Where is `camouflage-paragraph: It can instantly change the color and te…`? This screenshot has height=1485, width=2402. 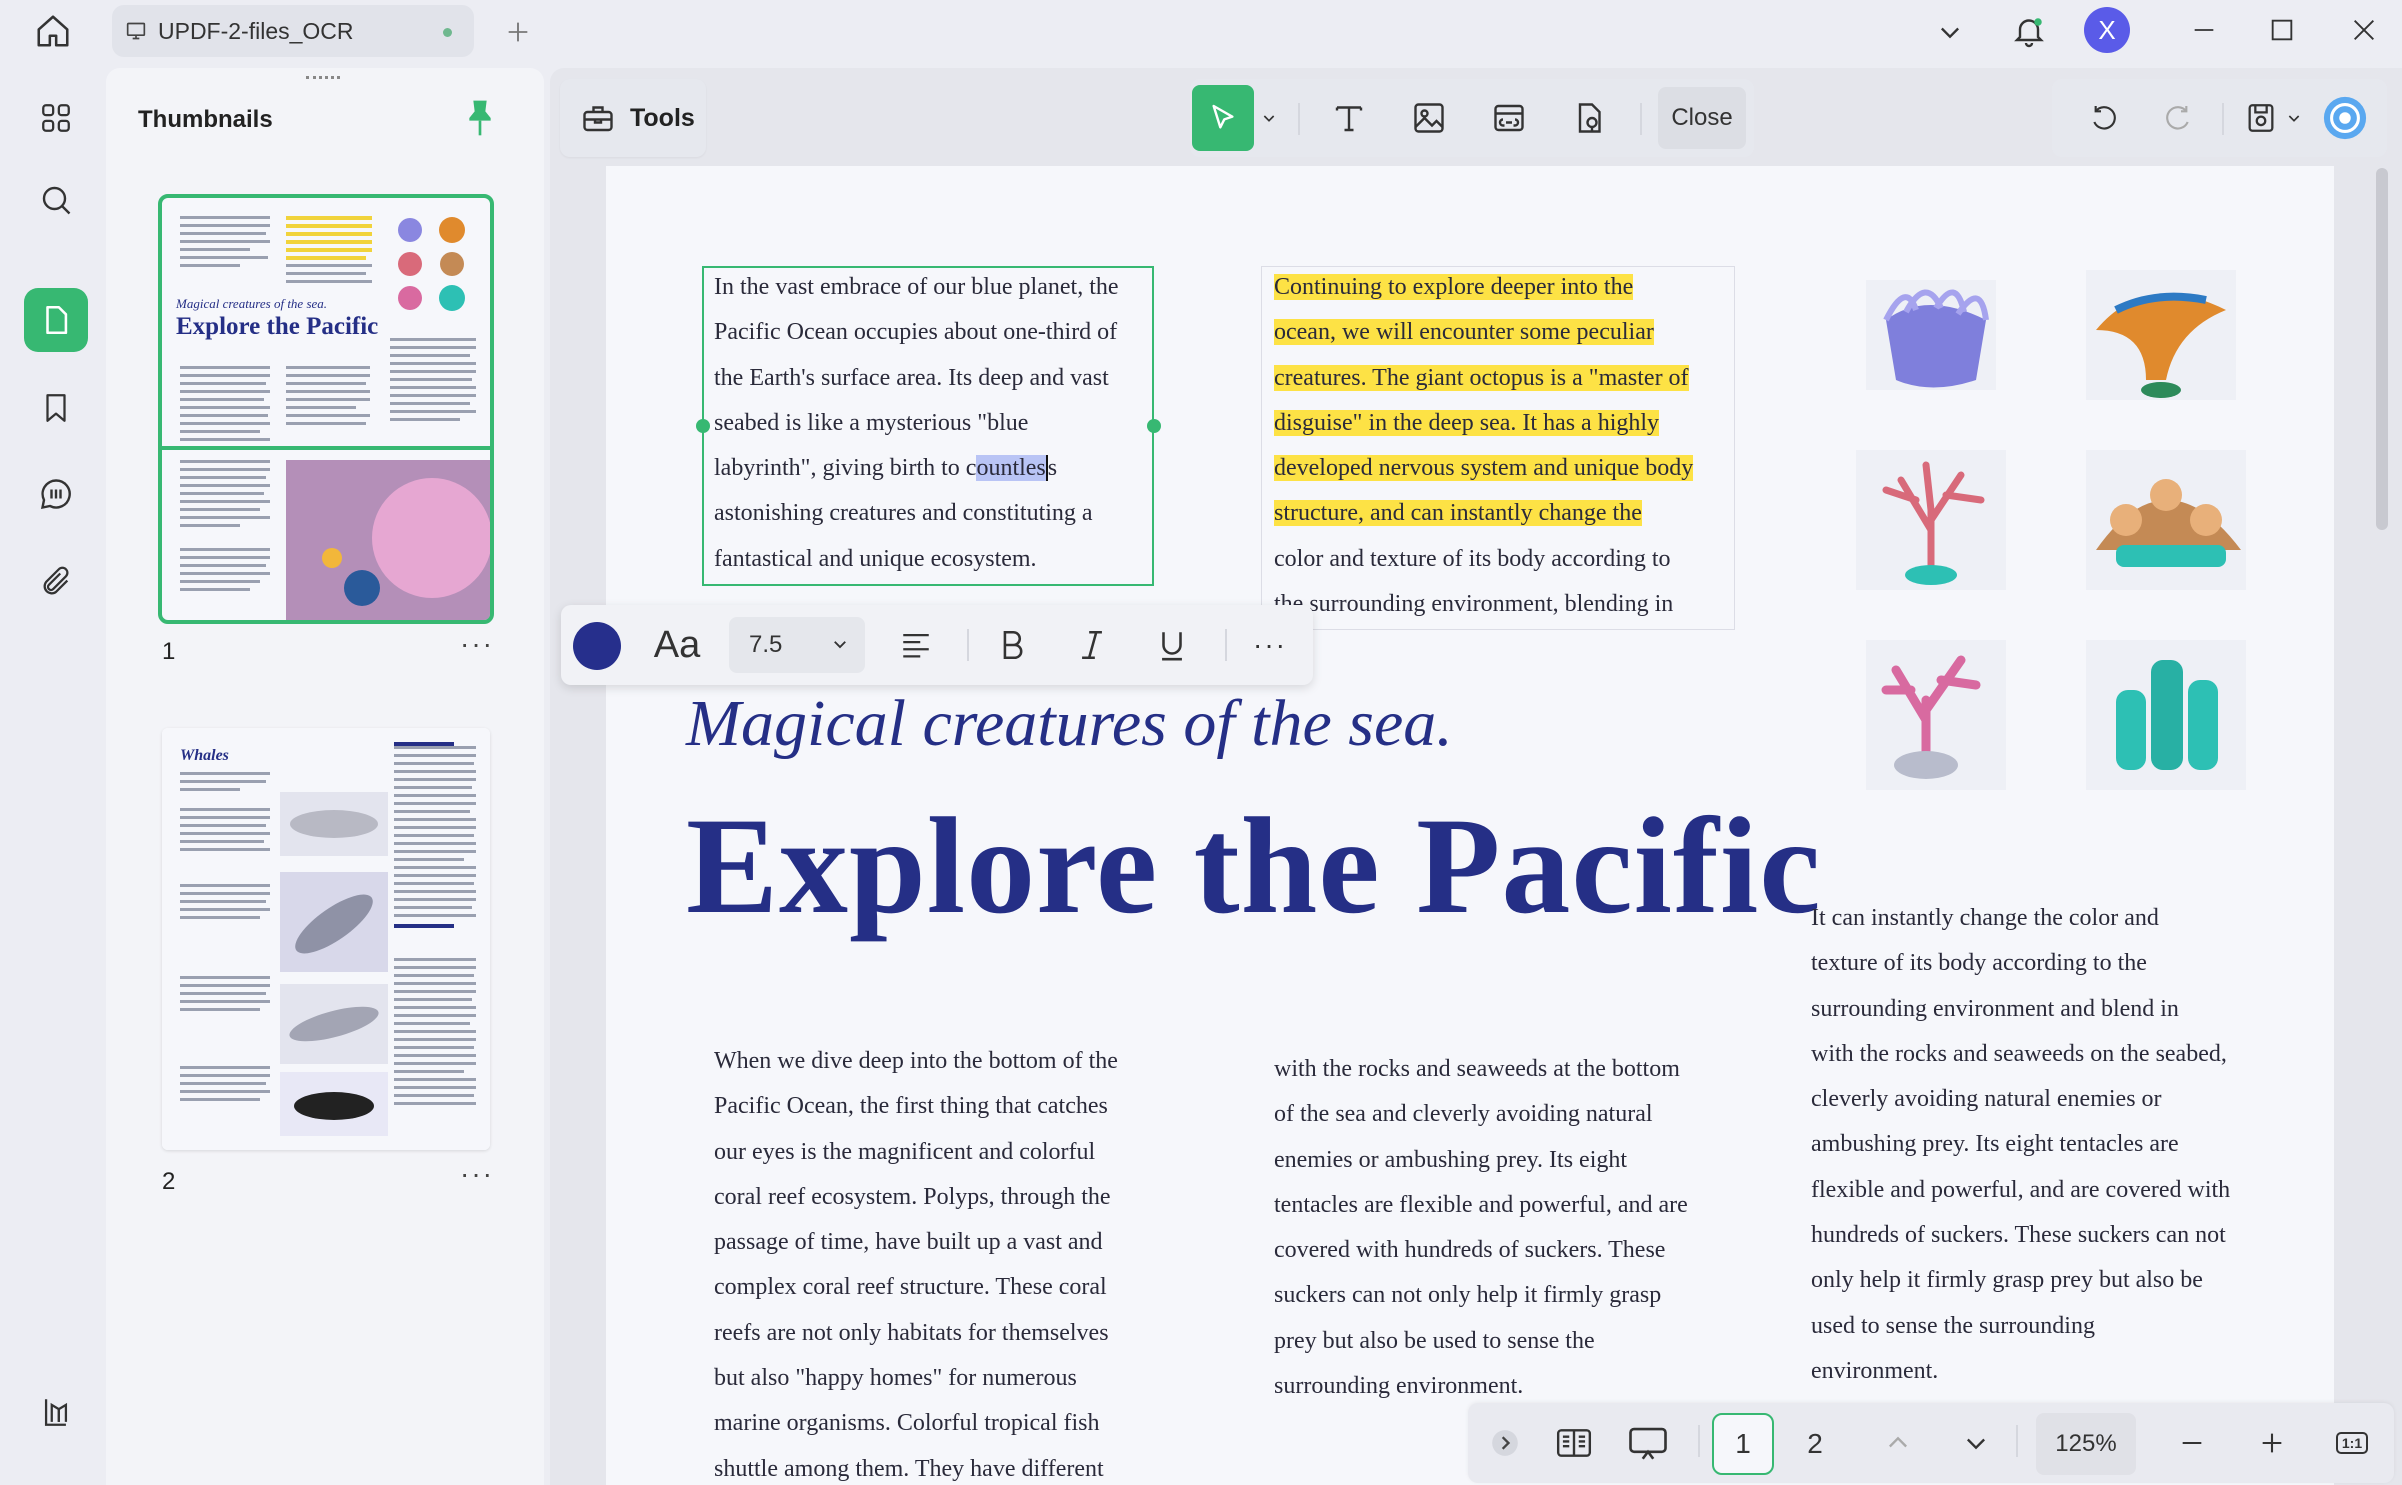 camouflage-paragraph: It can instantly change the color and te… is located at coordinates (2020, 1145).